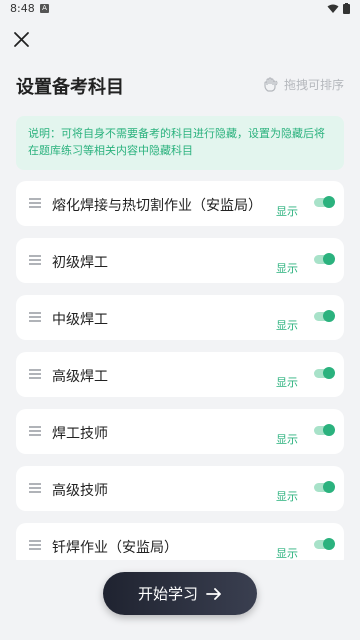 The height and width of the screenshot is (640, 360). I want to click on notification-icon: A, so click(44, 8).